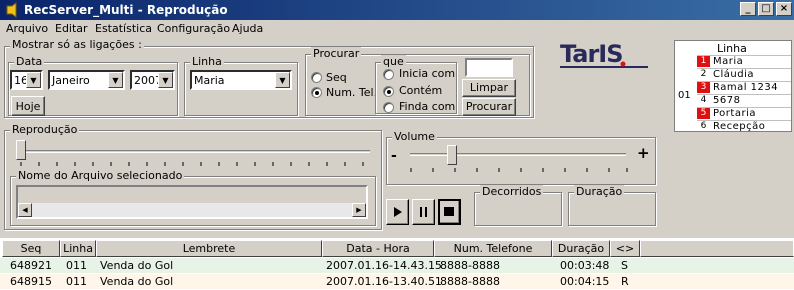  I want to click on playback-track, so click(195, 151).